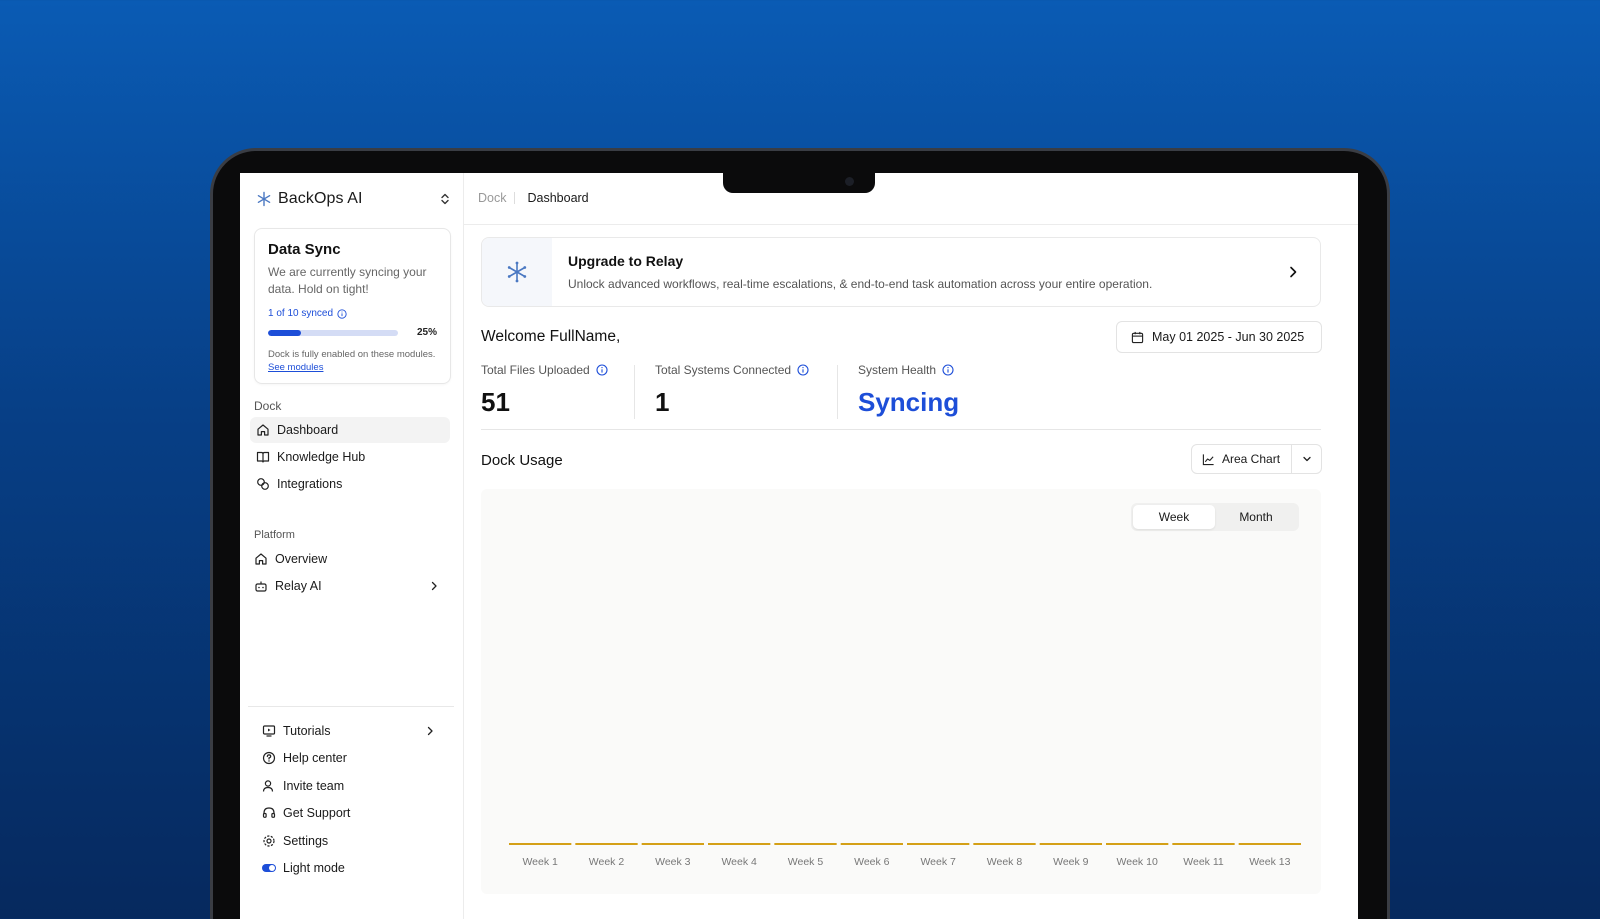  Describe the element at coordinates (315, 758) in the screenshot. I see `sidebar-item-label: Help center` at that location.